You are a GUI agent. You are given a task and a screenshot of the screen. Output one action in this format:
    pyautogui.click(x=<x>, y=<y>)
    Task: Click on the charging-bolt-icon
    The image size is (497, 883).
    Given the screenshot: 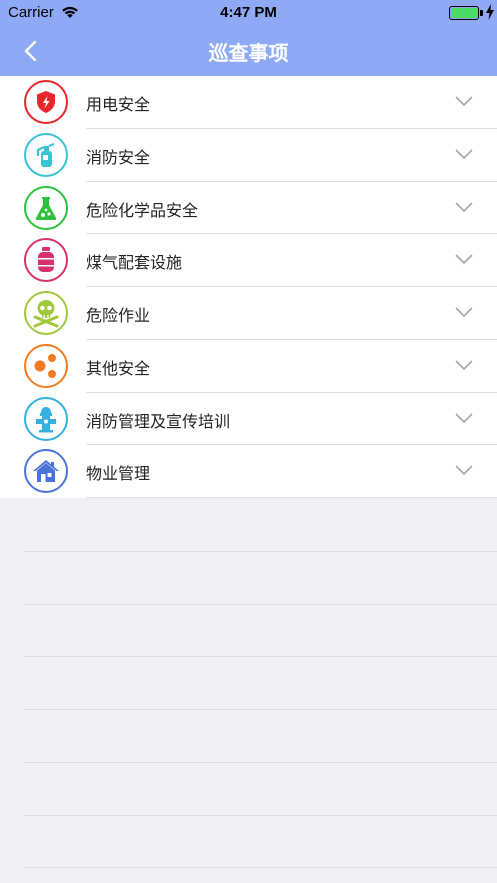 What is the action you would take?
    pyautogui.click(x=490, y=12)
    